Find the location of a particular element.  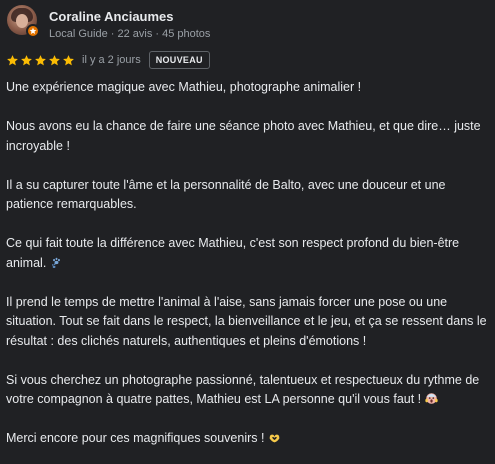

avatar-face is located at coordinates (22, 21).